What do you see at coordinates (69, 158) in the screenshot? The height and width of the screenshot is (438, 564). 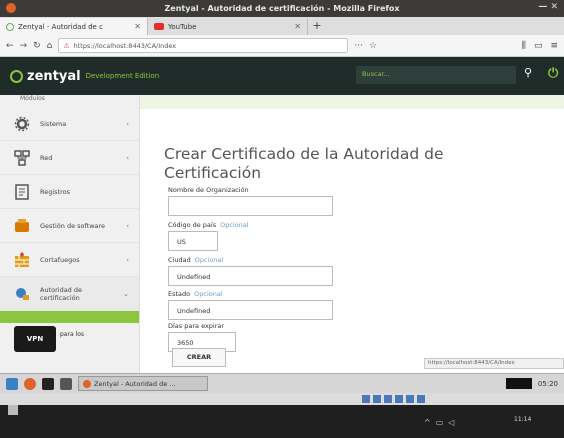 I see `sidebar-item-red: Red ‹` at bounding box center [69, 158].